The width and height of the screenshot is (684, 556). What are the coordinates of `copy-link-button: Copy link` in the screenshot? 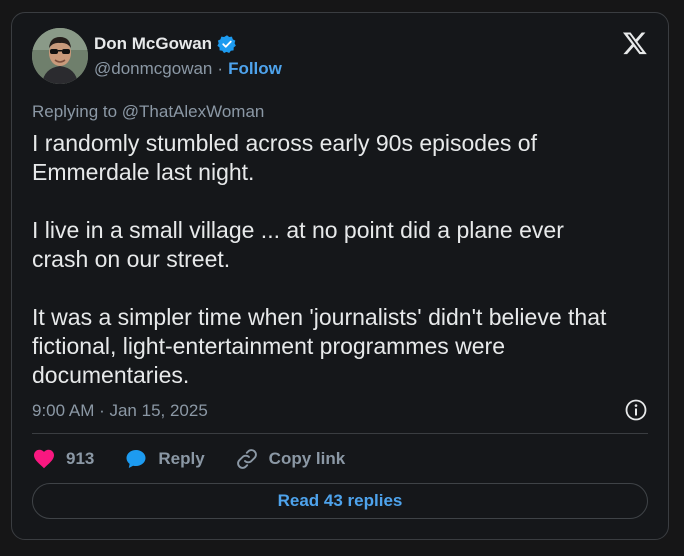 It's located at (290, 459).